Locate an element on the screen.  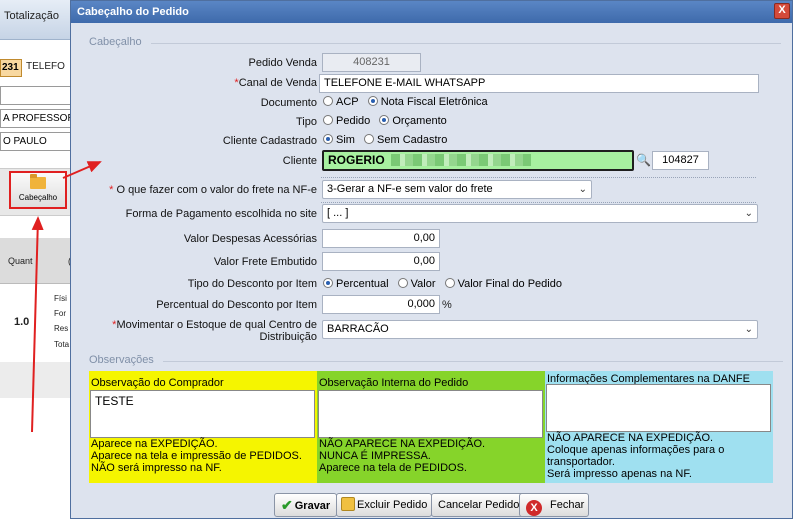
obs-interna-title: Observação Interna do Pedido is located at coordinates (394, 383).